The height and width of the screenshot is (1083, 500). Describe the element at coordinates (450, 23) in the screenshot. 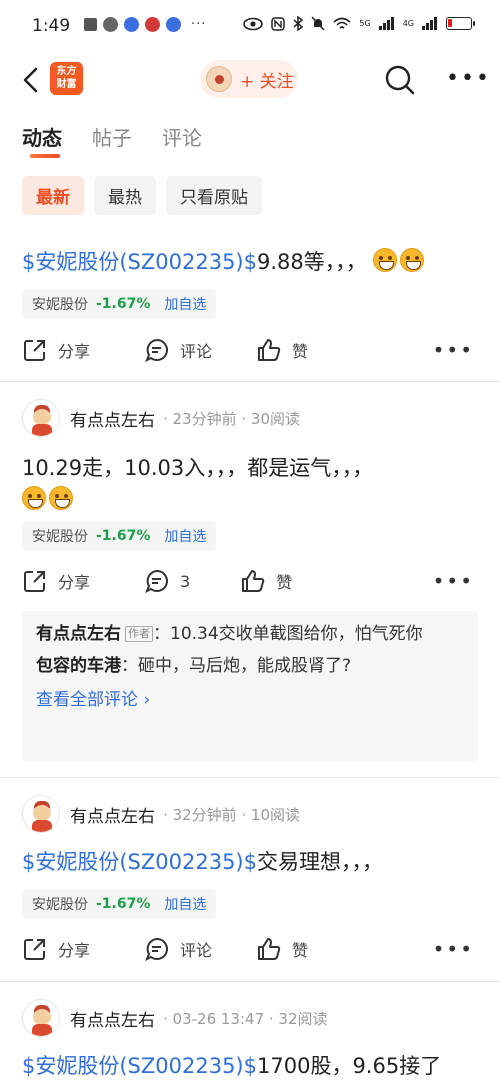

I see `battery-level` at that location.